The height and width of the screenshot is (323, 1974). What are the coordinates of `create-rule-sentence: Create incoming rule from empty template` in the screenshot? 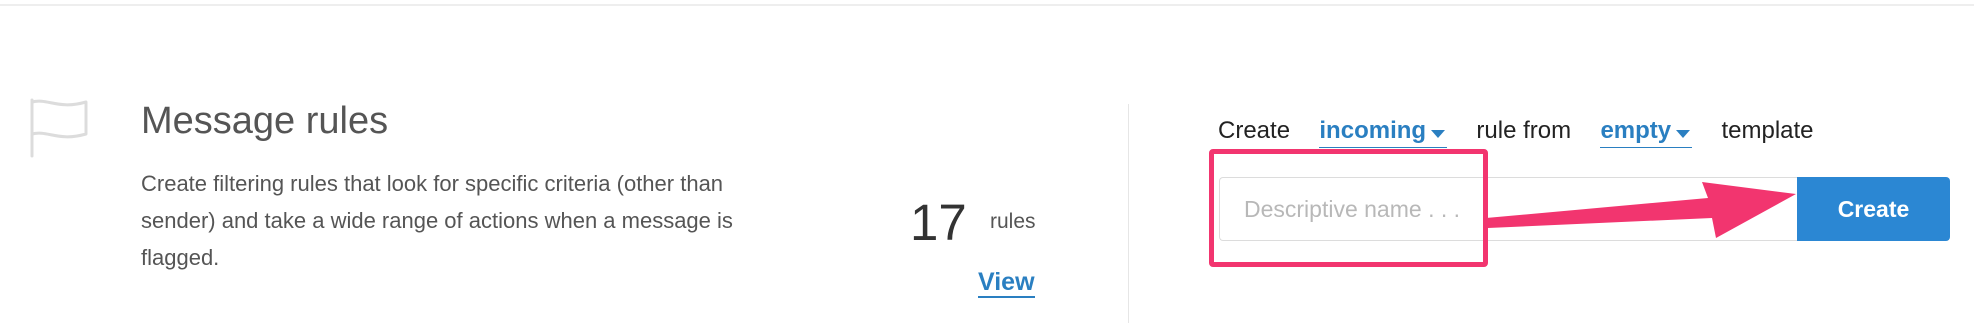 It's located at (1516, 132).